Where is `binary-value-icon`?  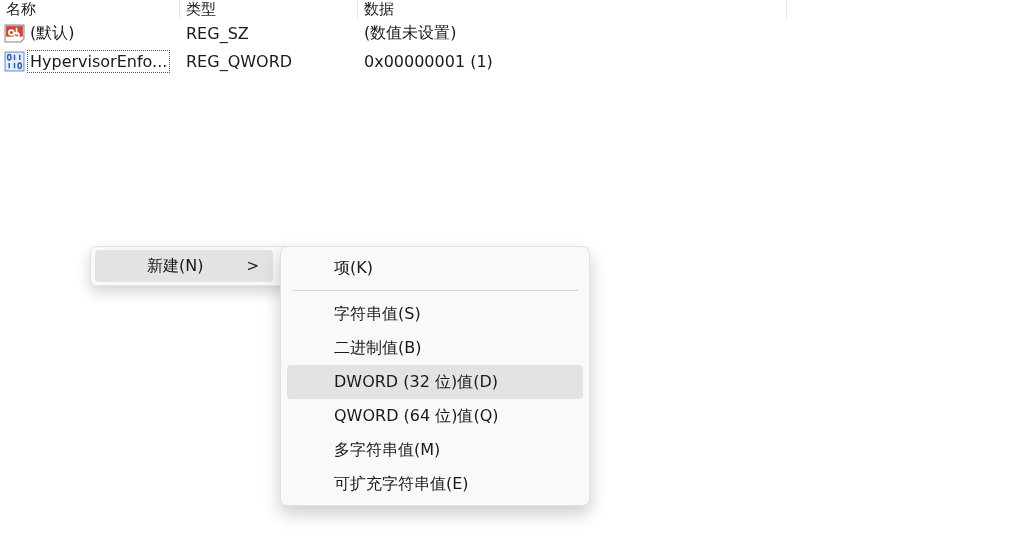
binary-value-icon is located at coordinates (14, 61).